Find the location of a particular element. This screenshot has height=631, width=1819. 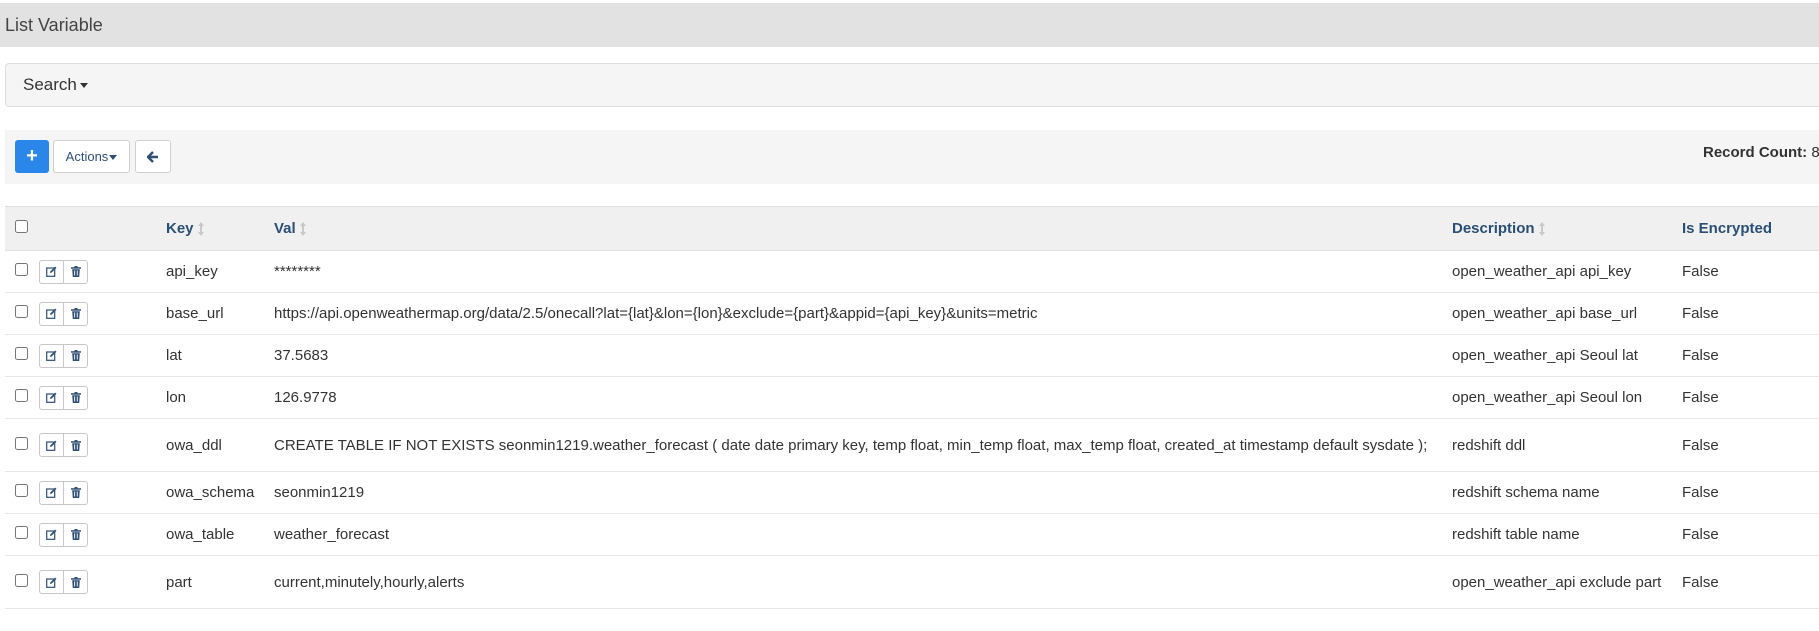

description-cell: open_weather_api Seoul lon is located at coordinates (1567, 397).